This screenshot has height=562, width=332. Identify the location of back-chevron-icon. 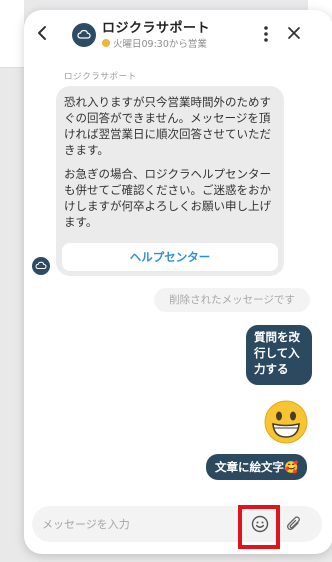
(43, 33).